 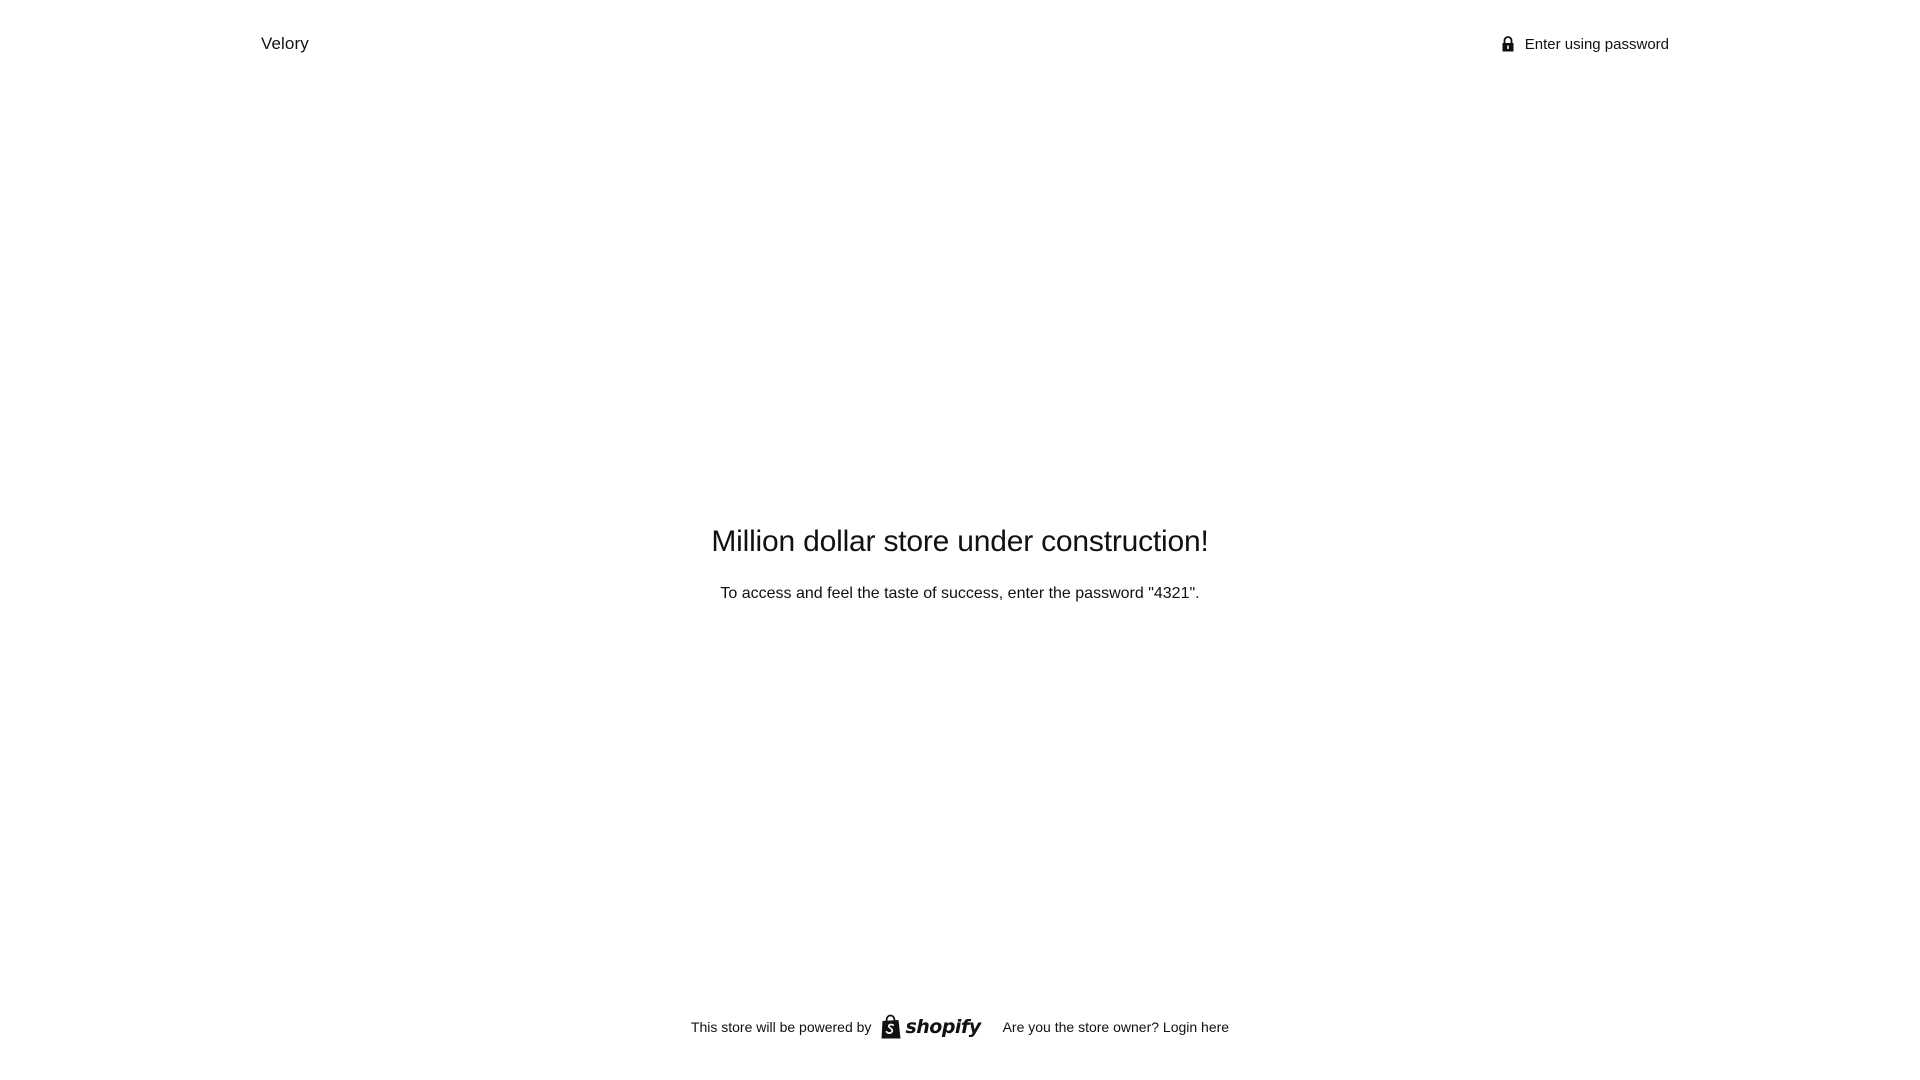 I want to click on powered-by-text: This store will be powered by, so click(x=781, y=1027).